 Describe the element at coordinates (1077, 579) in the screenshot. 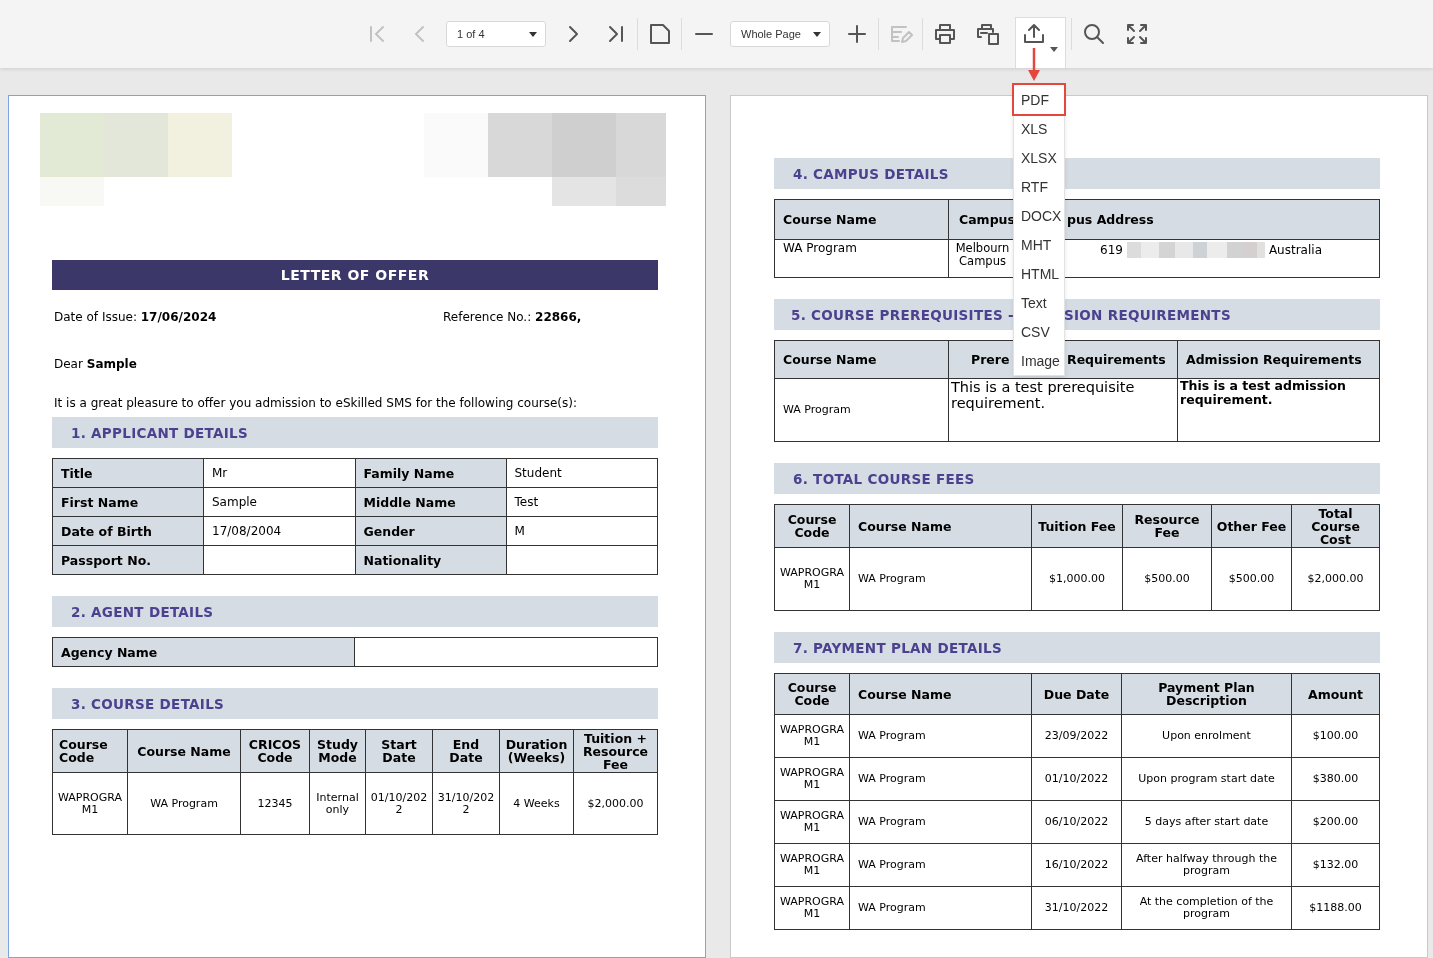

I see `table-cell: $1,000.00` at that location.